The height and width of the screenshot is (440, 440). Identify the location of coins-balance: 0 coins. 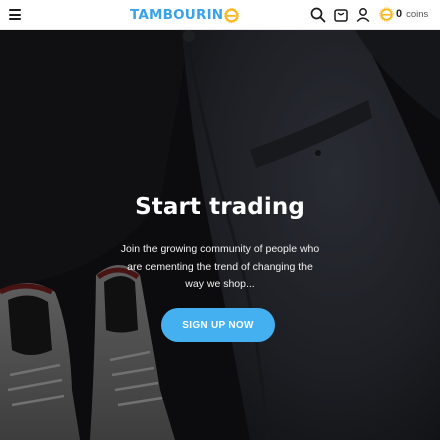
(412, 14).